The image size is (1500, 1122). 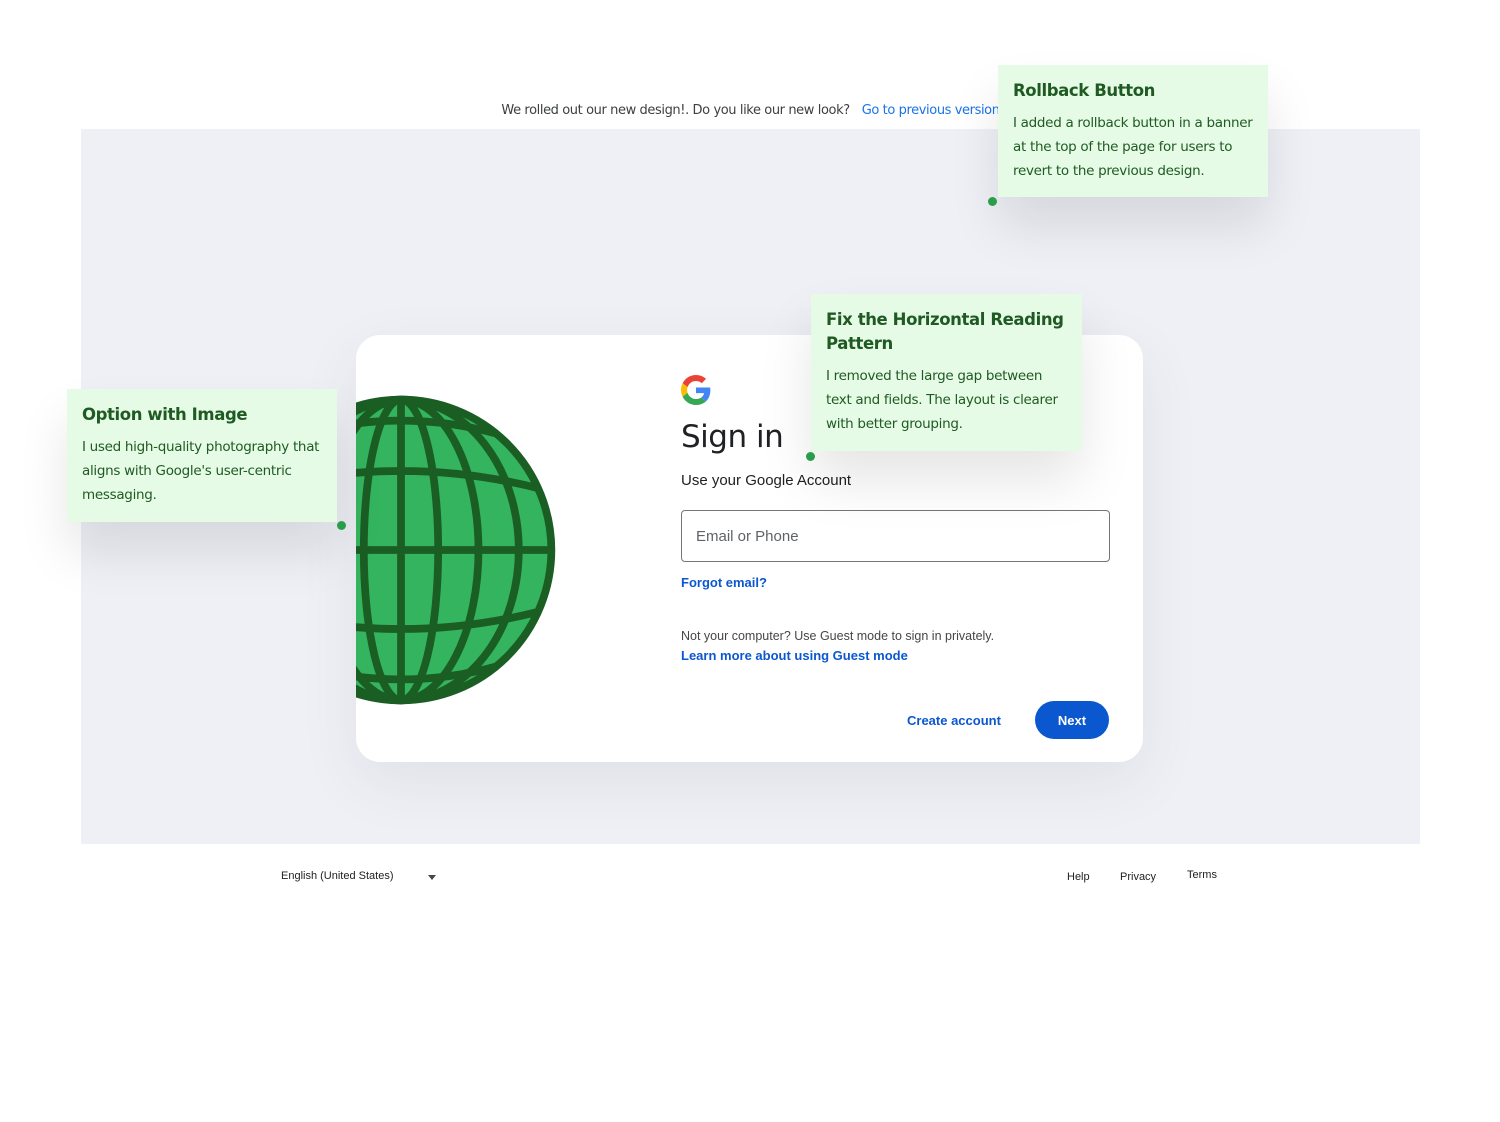 I want to click on language-select: English (United States), so click(x=337, y=876).